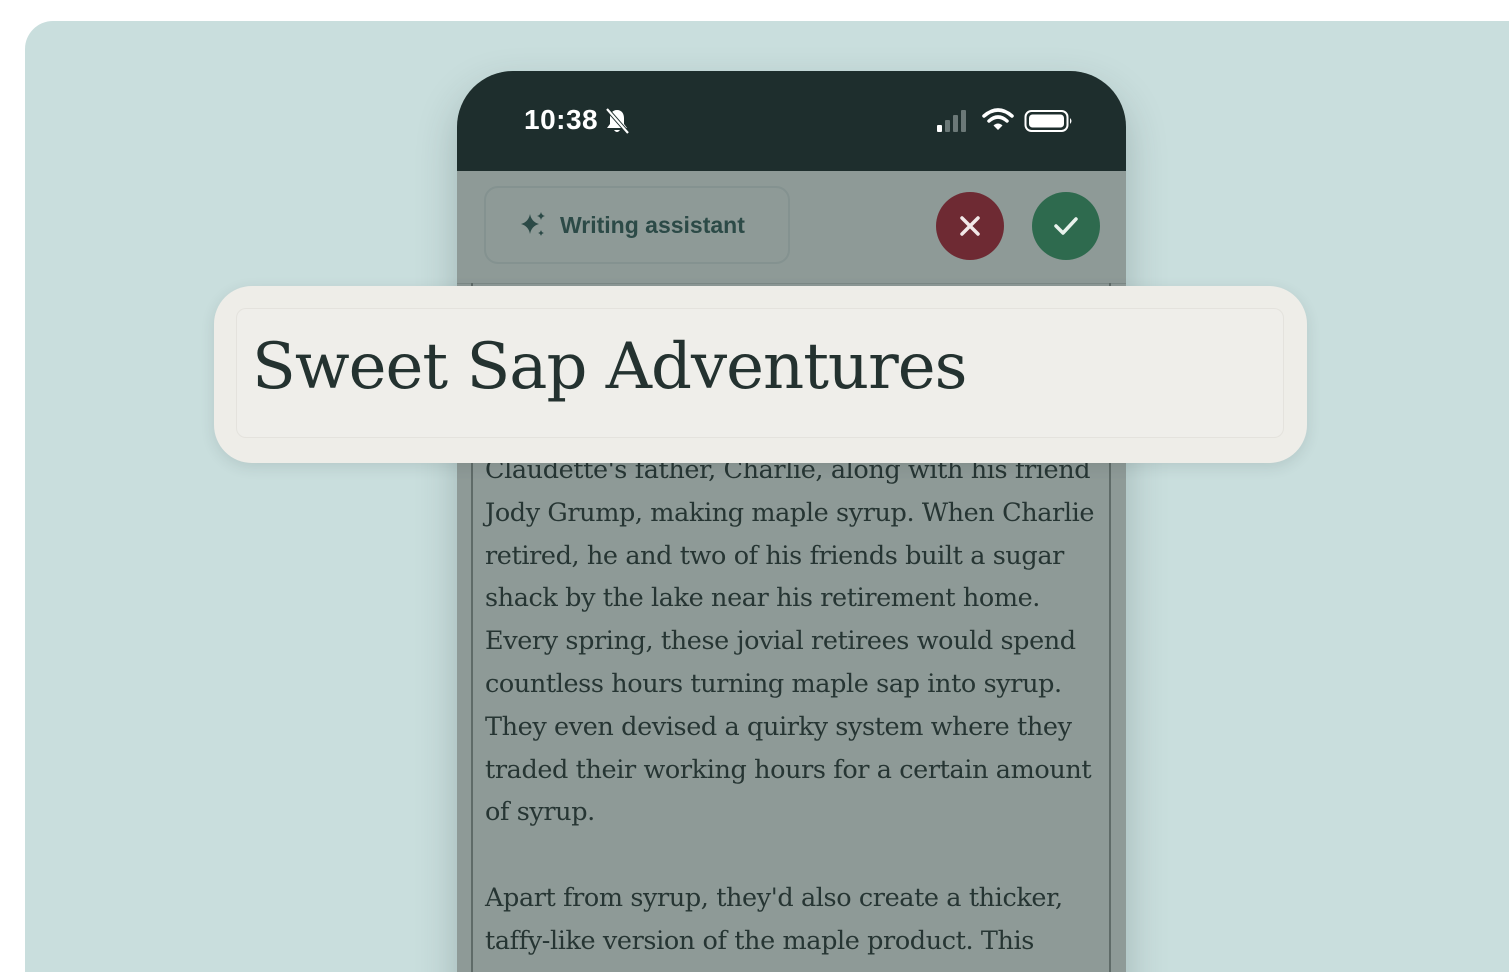 This screenshot has width=1509, height=972. I want to click on battery-icon, so click(1048, 121).